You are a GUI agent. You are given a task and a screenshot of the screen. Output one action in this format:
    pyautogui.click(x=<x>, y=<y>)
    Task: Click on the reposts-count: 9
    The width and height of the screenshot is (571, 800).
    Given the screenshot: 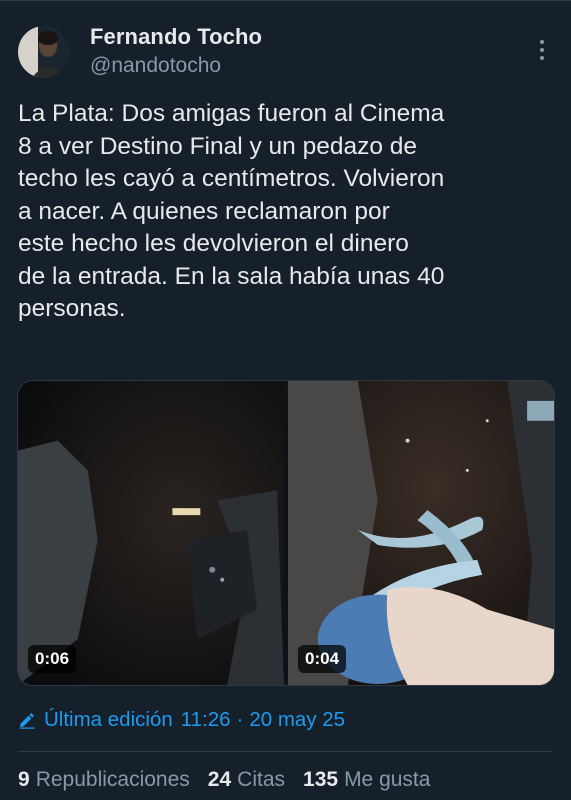 What is the action you would take?
    pyautogui.click(x=24, y=779)
    